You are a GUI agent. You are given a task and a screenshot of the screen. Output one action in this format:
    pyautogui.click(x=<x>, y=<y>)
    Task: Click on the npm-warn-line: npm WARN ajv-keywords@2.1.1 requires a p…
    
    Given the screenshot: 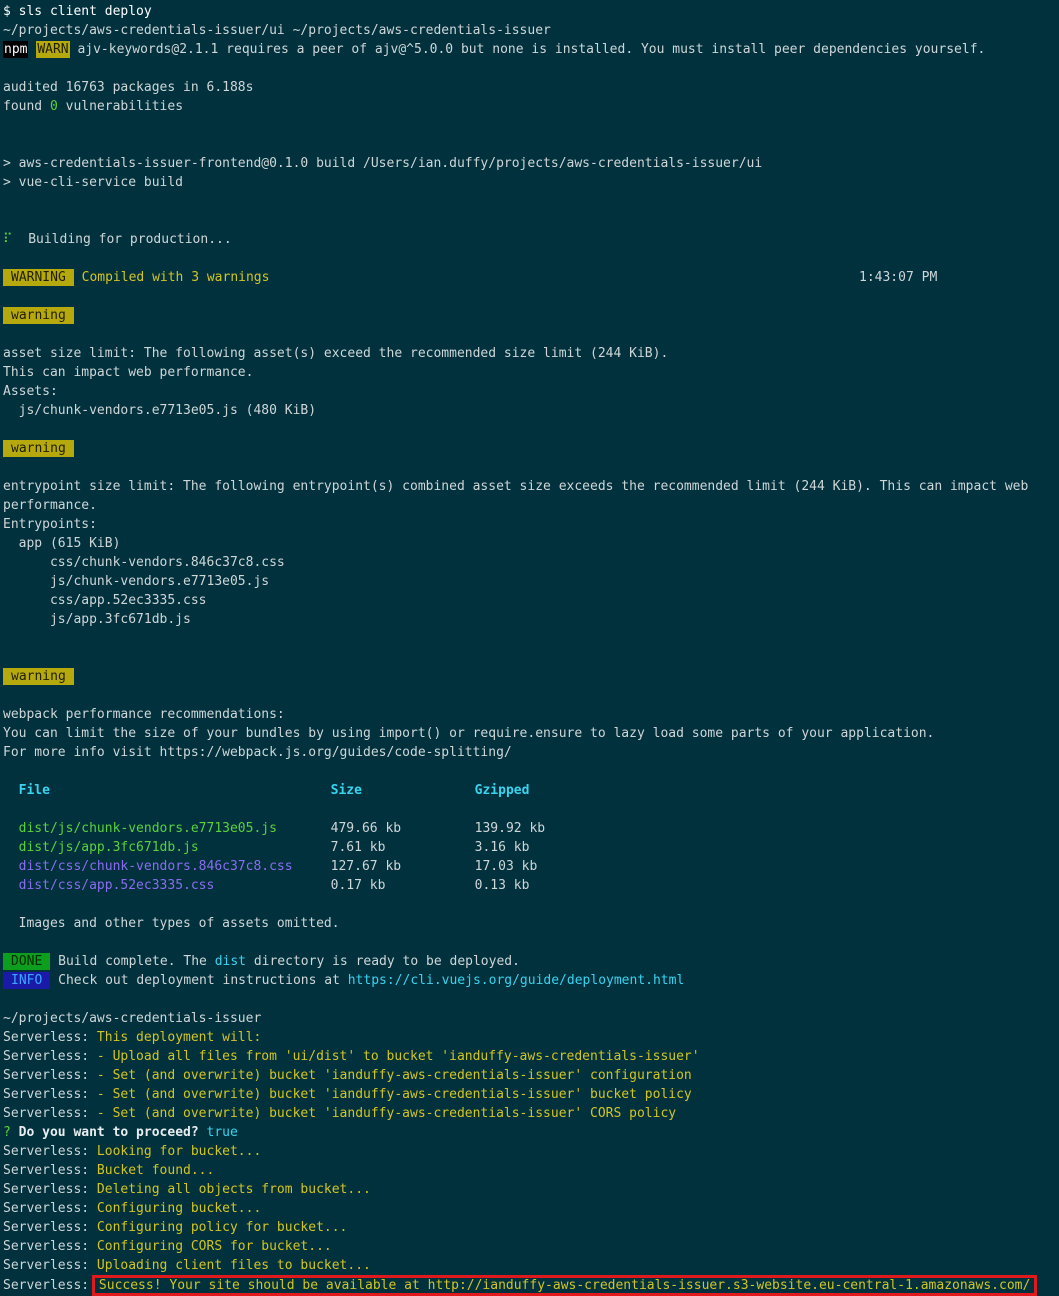 What is the action you would take?
    pyautogui.click(x=531, y=49)
    